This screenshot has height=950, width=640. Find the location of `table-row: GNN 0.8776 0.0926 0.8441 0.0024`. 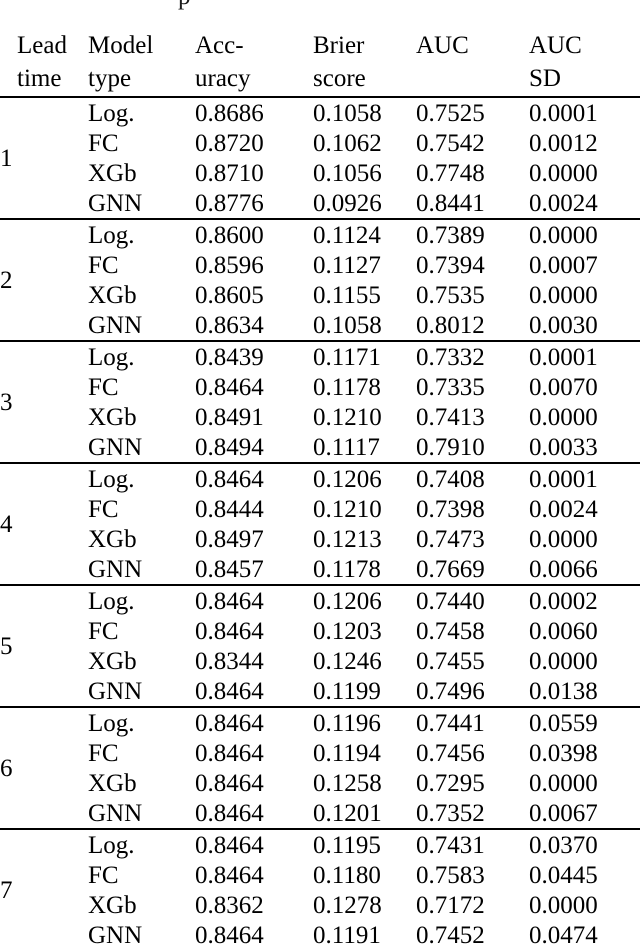

table-row: GNN 0.8776 0.0926 0.8441 0.0024 is located at coordinates (320, 203).